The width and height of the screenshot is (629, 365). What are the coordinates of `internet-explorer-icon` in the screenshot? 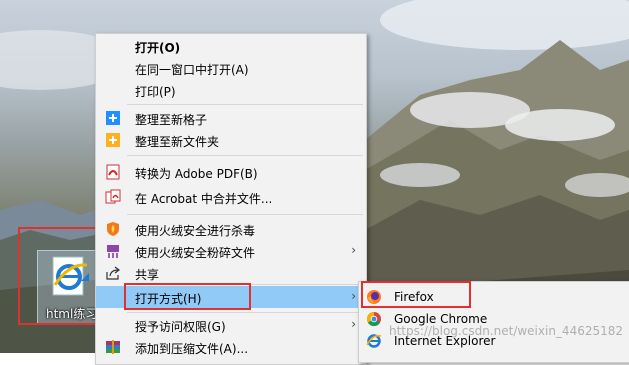 It's located at (374, 341).